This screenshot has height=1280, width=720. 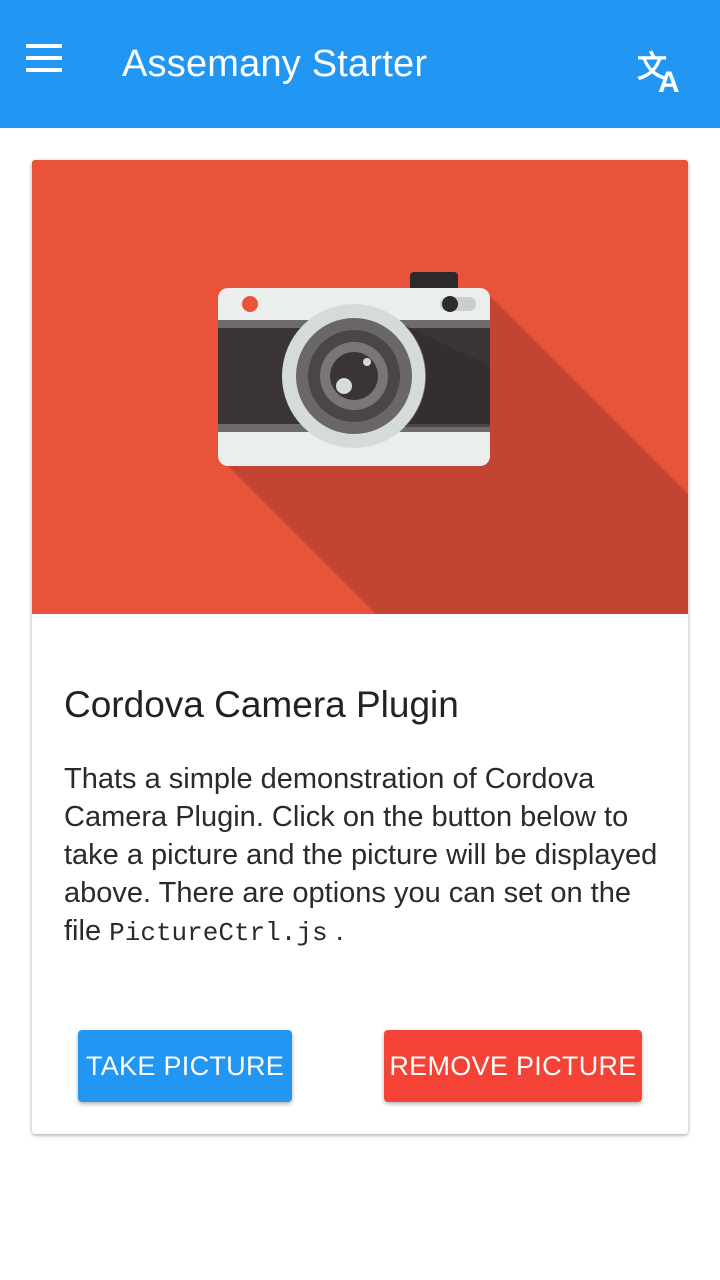 What do you see at coordinates (275, 64) in the screenshot?
I see `app-title: Assemany Starter` at bounding box center [275, 64].